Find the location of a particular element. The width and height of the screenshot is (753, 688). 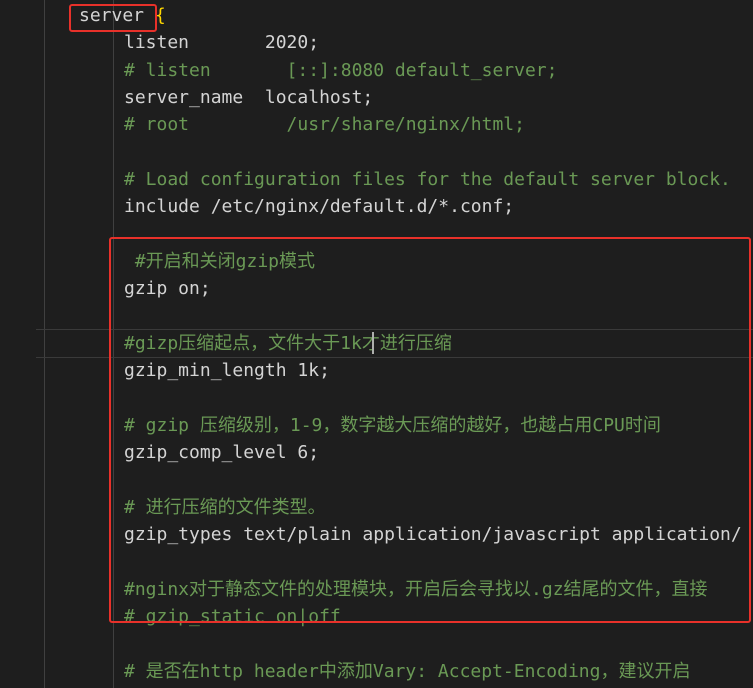

comment-text: # listen [::]:8080 default_server; is located at coordinates (341, 70).